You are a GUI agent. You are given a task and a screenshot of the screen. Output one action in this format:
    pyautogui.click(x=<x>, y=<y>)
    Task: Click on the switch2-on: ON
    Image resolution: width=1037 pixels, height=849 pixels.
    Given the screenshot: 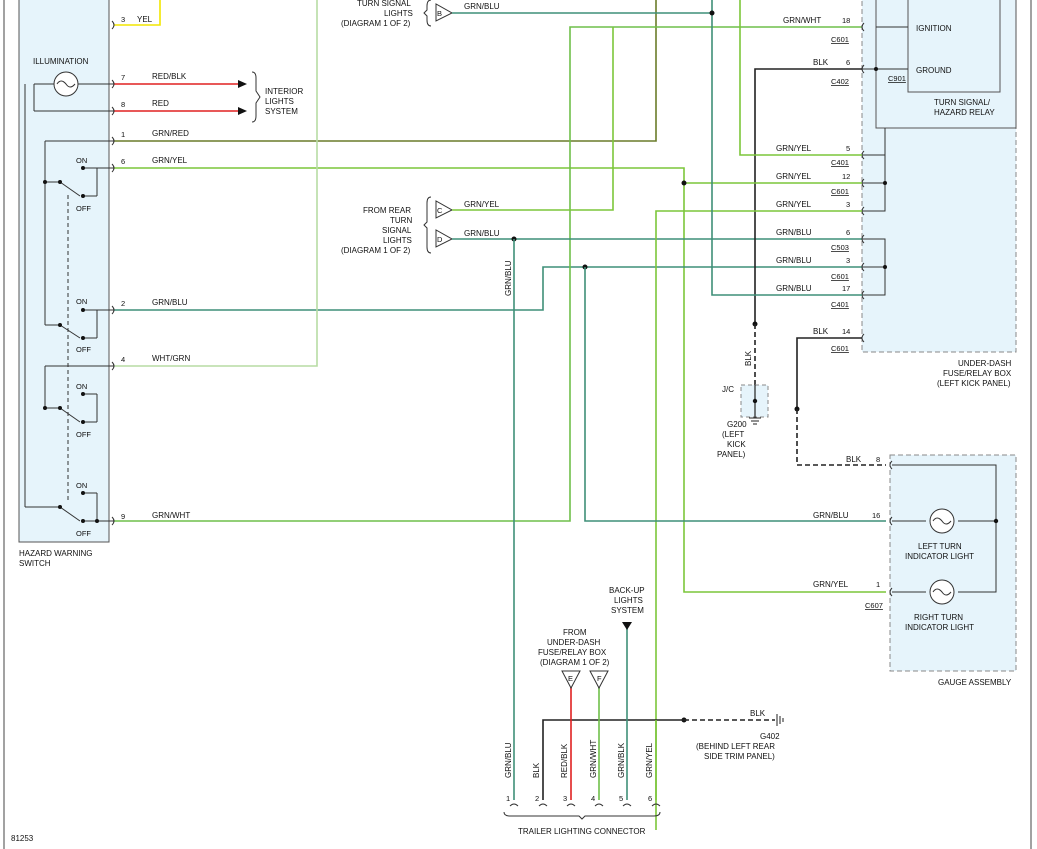 What is the action you would take?
    pyautogui.click(x=81, y=301)
    